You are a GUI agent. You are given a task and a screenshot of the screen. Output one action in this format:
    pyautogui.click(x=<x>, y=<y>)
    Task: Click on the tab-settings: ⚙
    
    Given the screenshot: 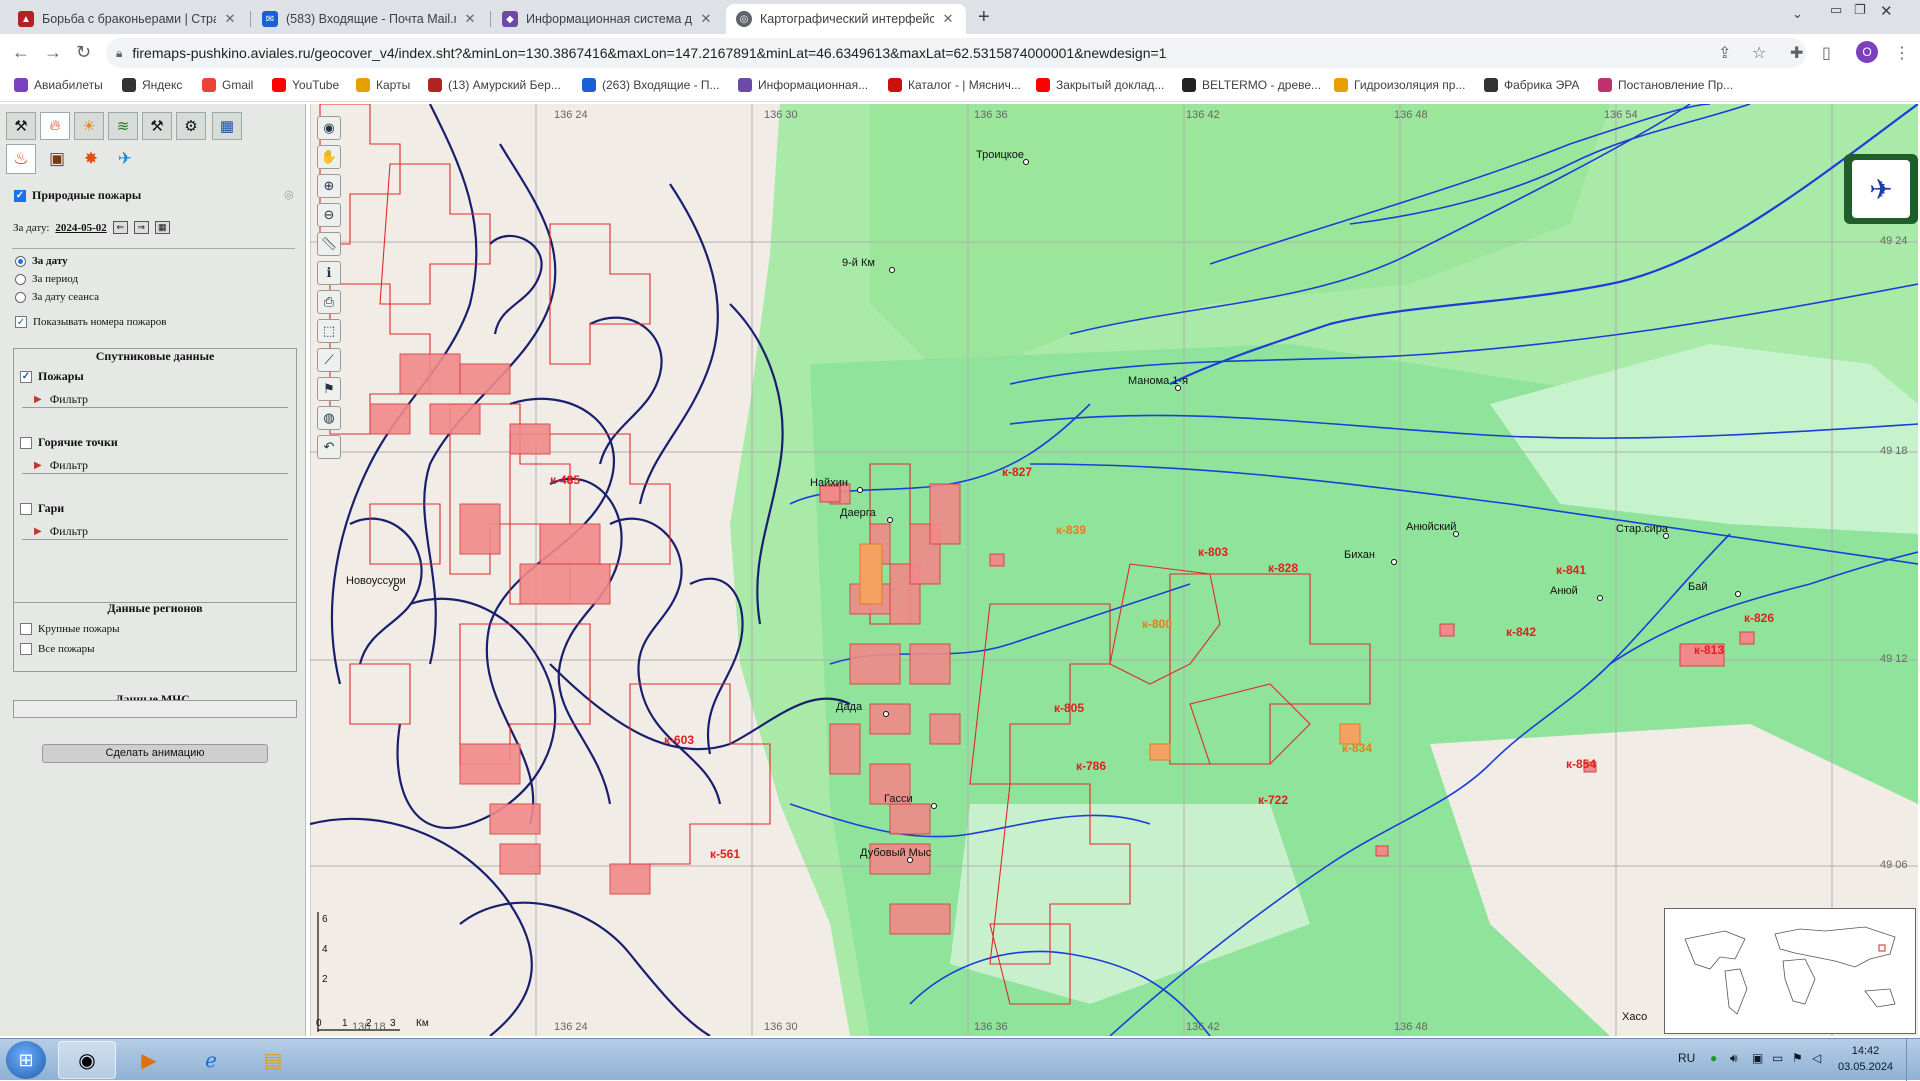 What is the action you would take?
    pyautogui.click(x=191, y=126)
    